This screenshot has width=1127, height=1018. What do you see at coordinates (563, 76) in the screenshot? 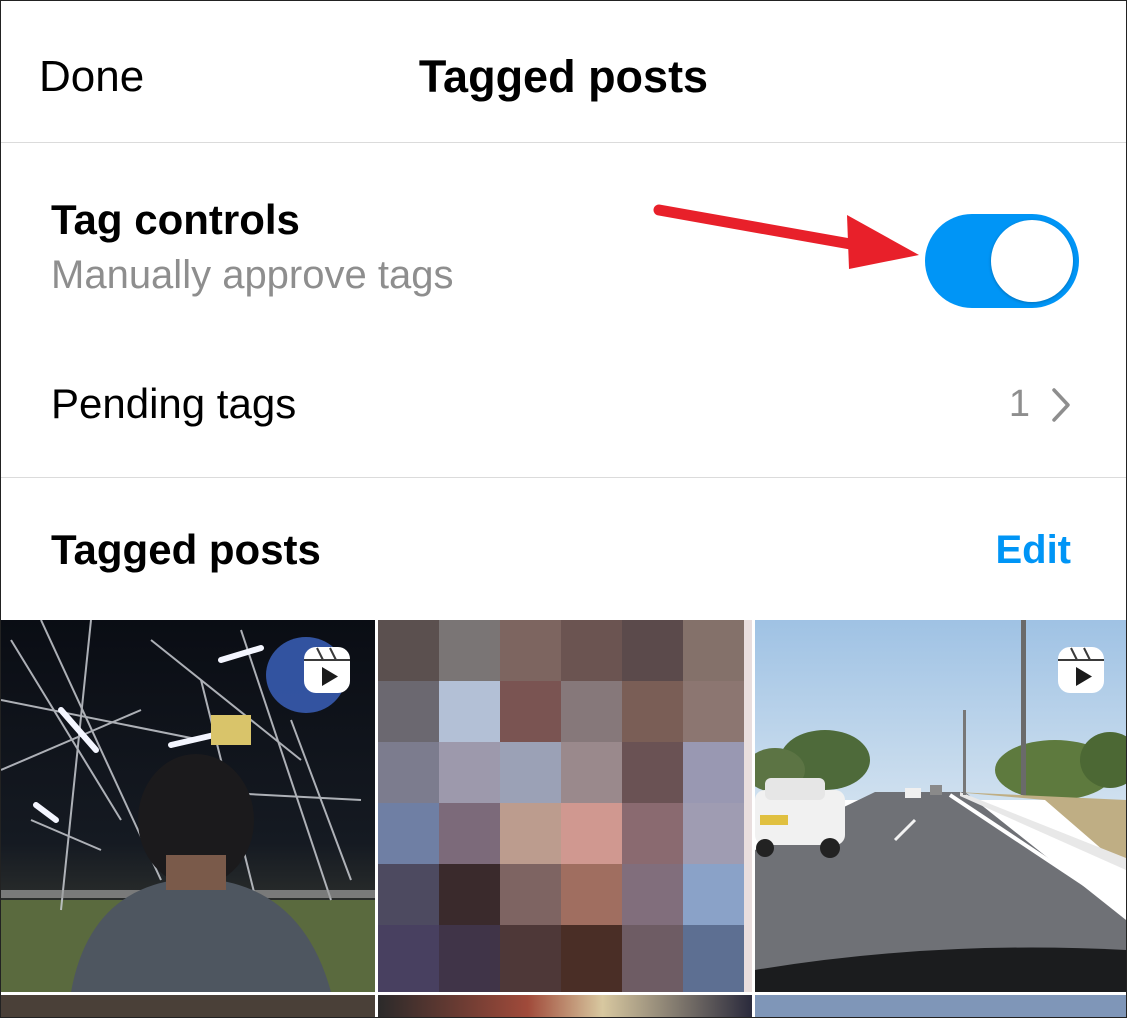
I see `page-title: Tagged posts` at bounding box center [563, 76].